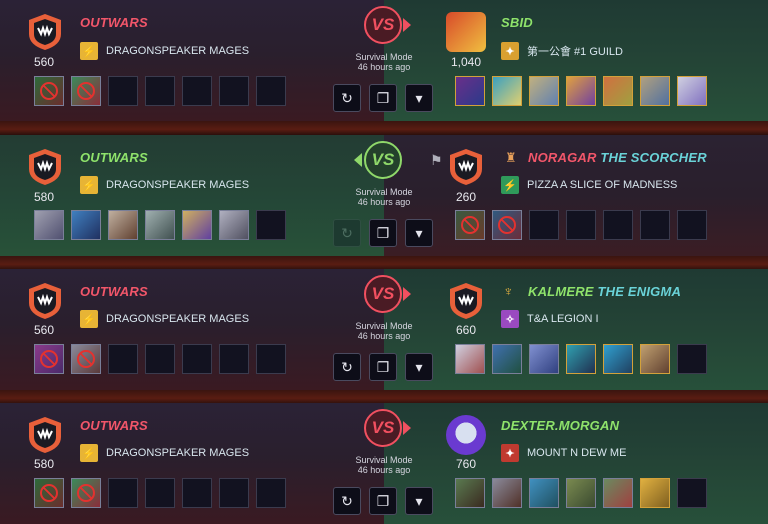 The image size is (768, 524). I want to click on opponent-rating: 1,040, so click(466, 62).